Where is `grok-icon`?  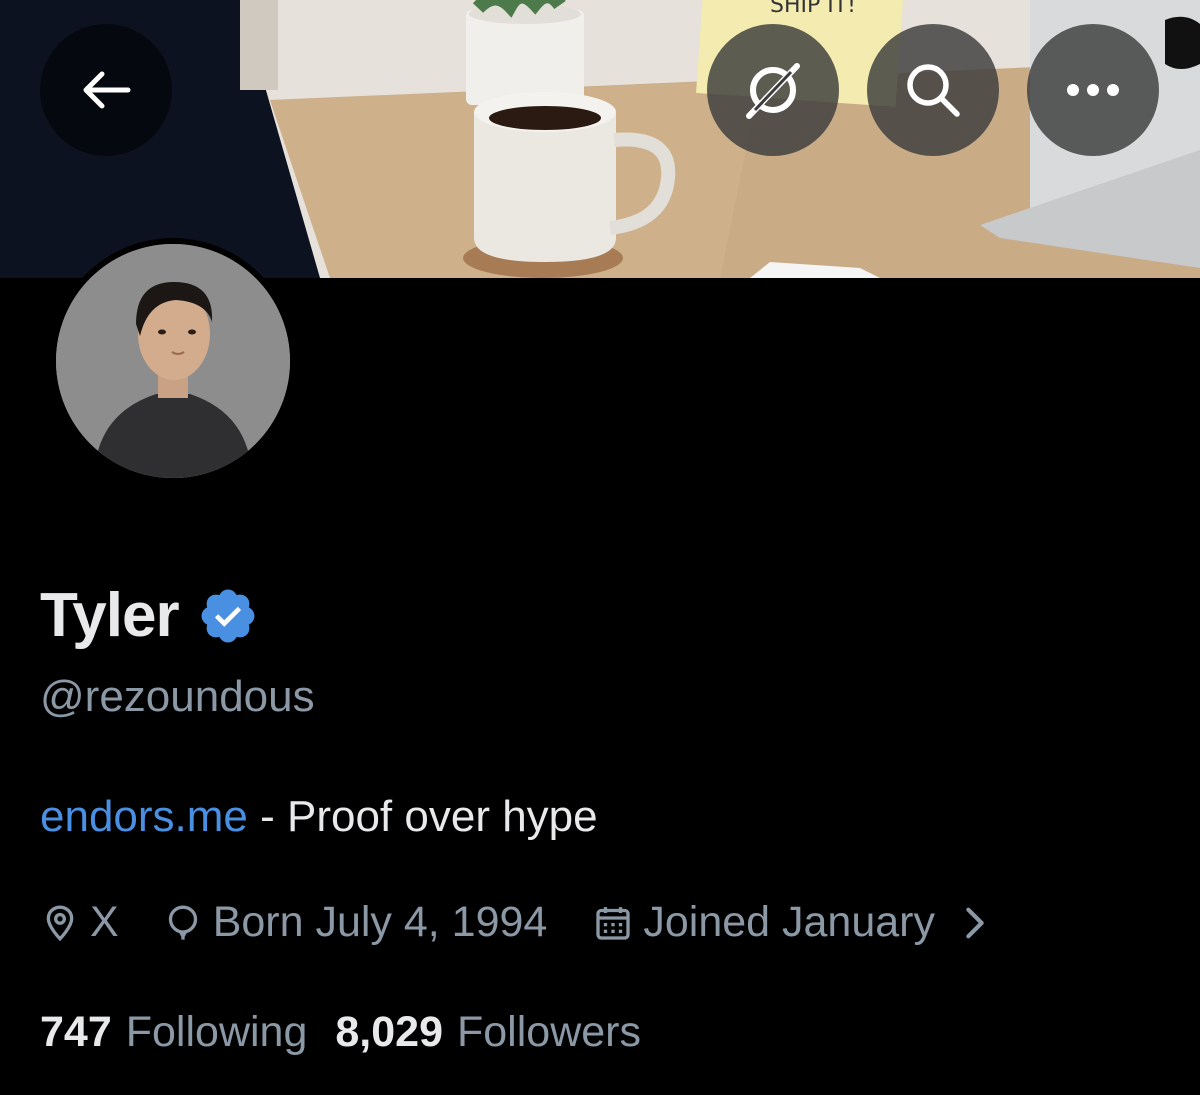 grok-icon is located at coordinates (773, 91).